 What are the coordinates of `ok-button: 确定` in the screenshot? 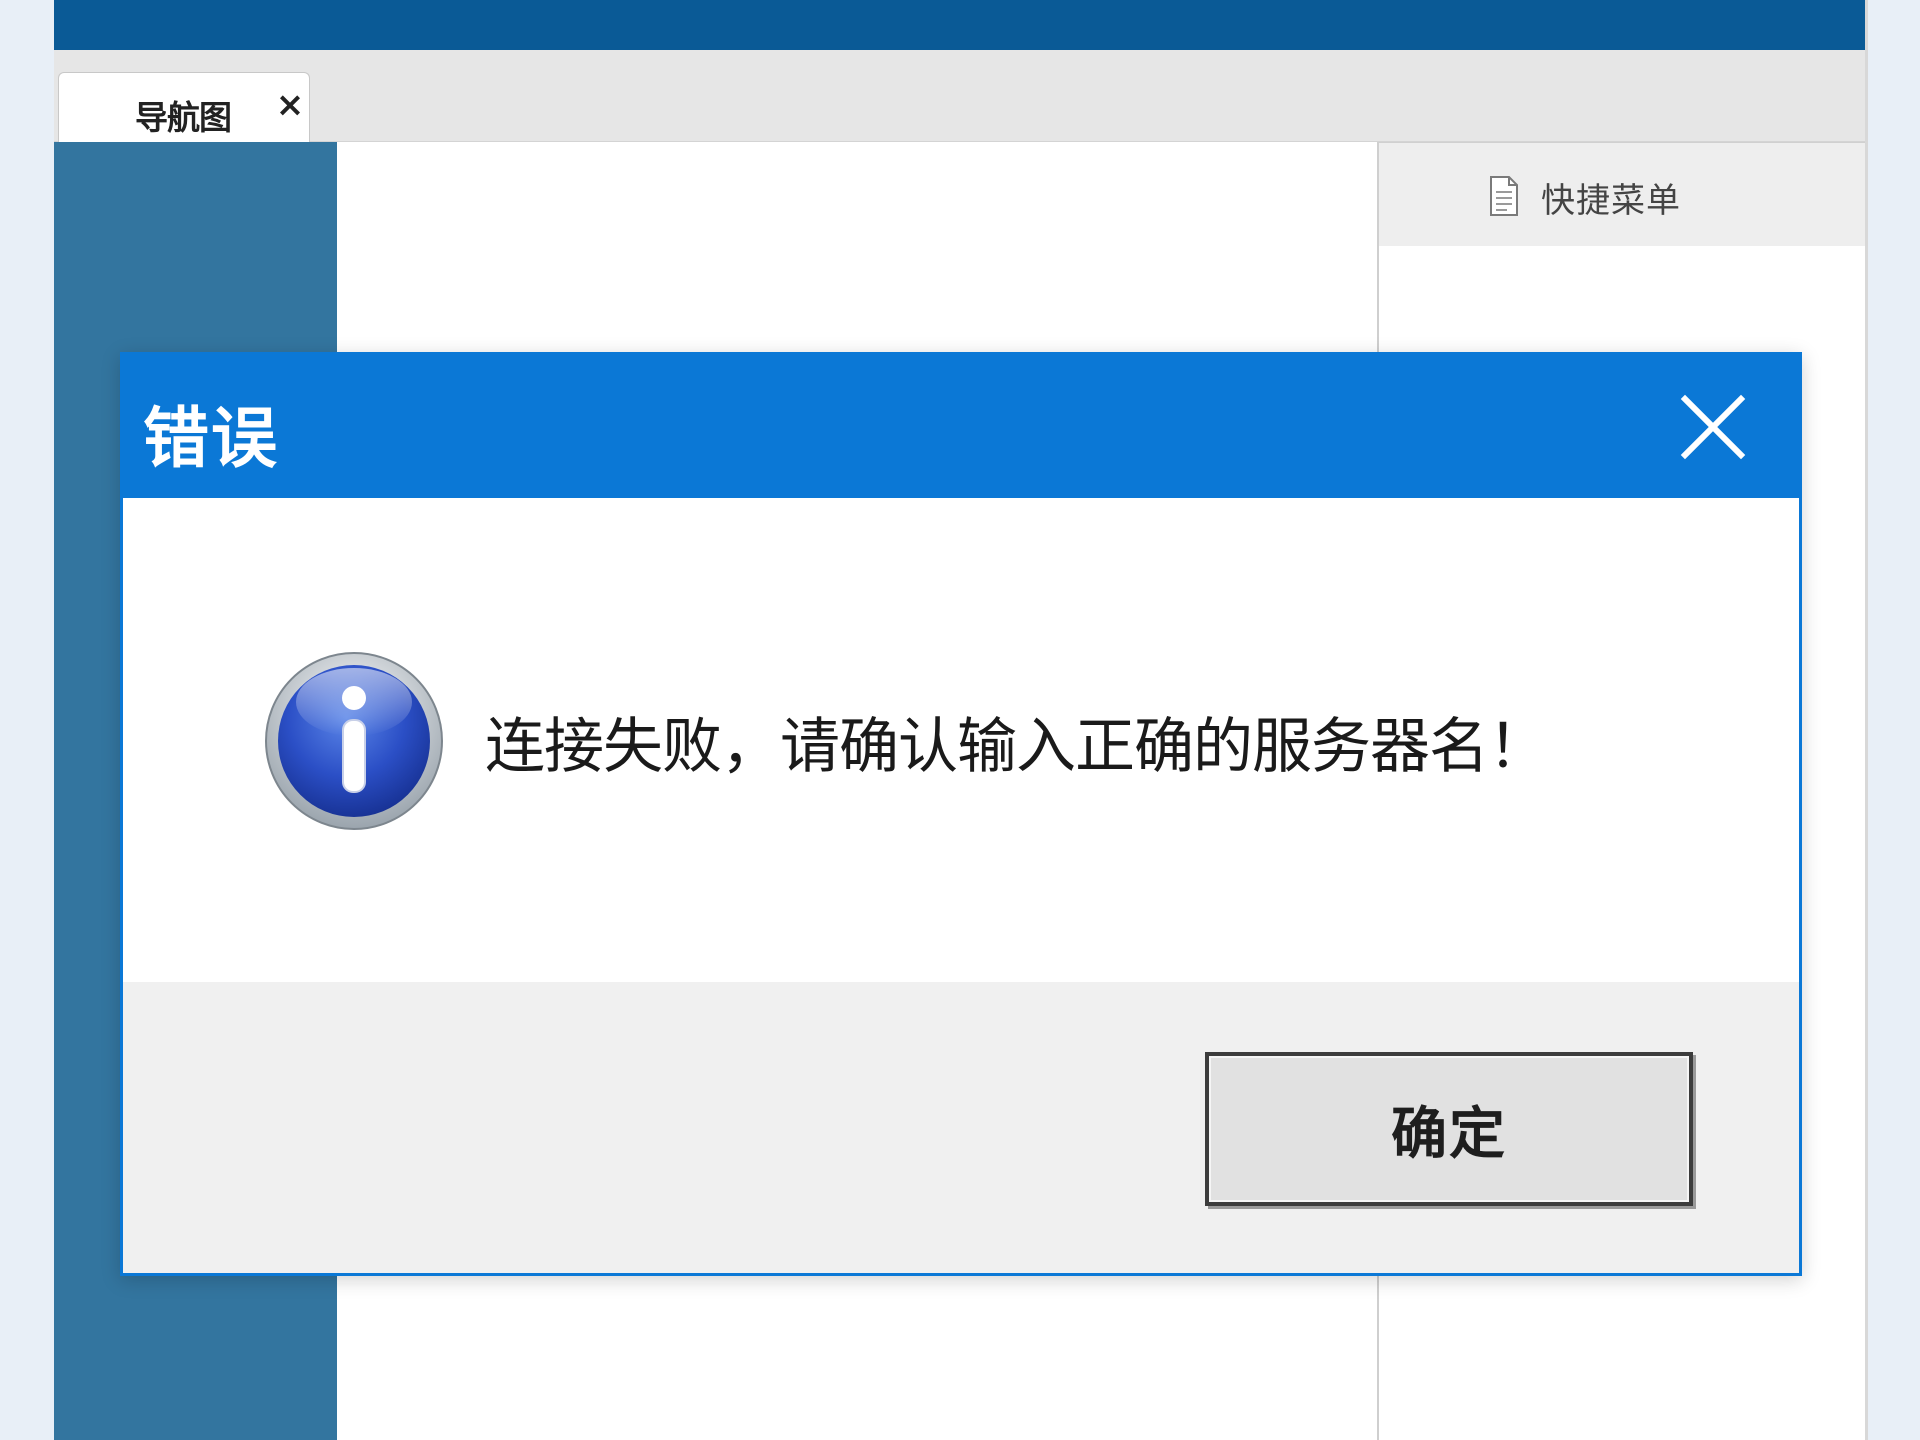 It's located at (1449, 1129).